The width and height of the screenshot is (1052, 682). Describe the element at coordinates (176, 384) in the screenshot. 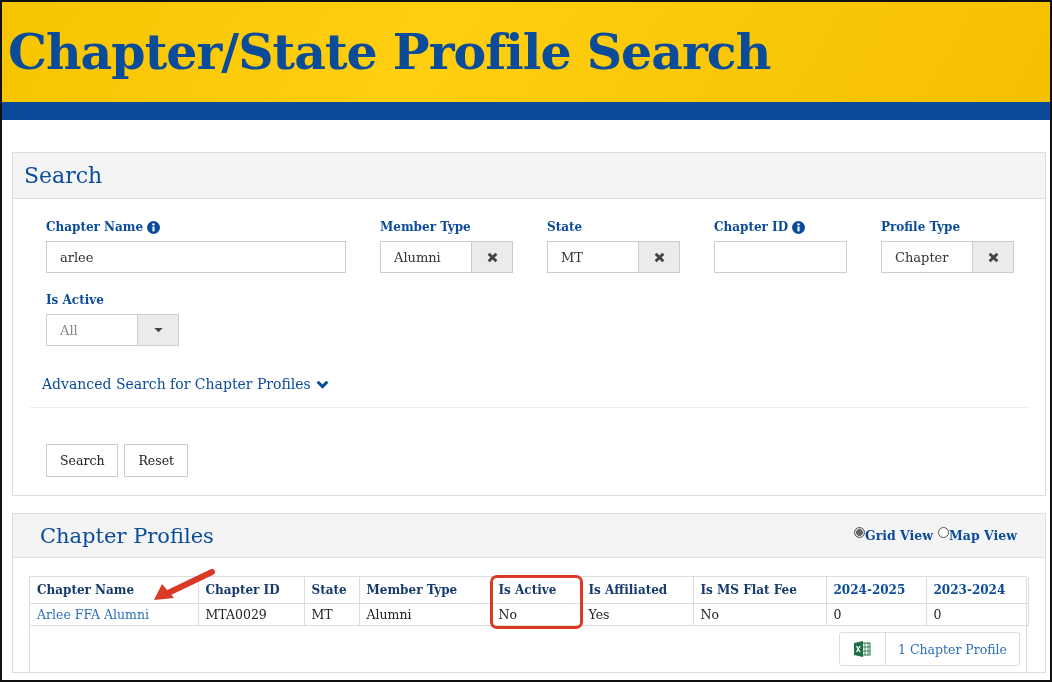

I see `advanced-search-link: Advanced Search for Chapter Profiles` at that location.